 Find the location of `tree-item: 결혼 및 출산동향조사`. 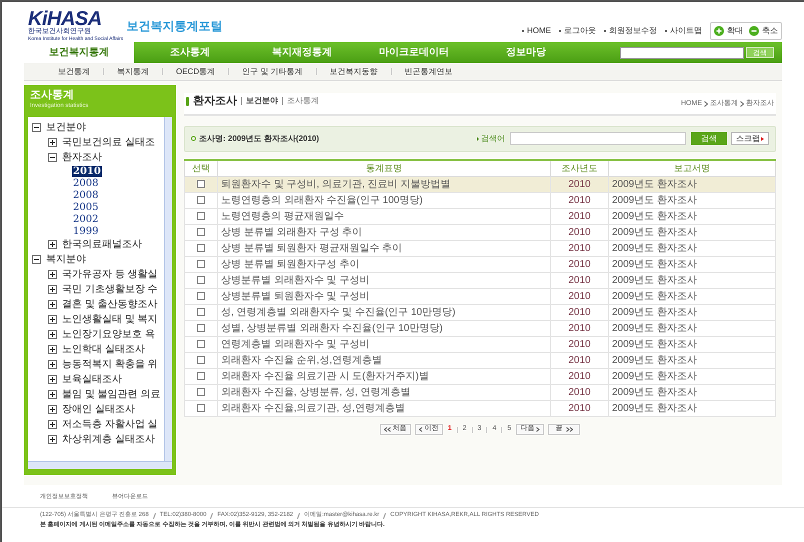

tree-item: 결혼 및 출산동향조사 is located at coordinates (110, 304).